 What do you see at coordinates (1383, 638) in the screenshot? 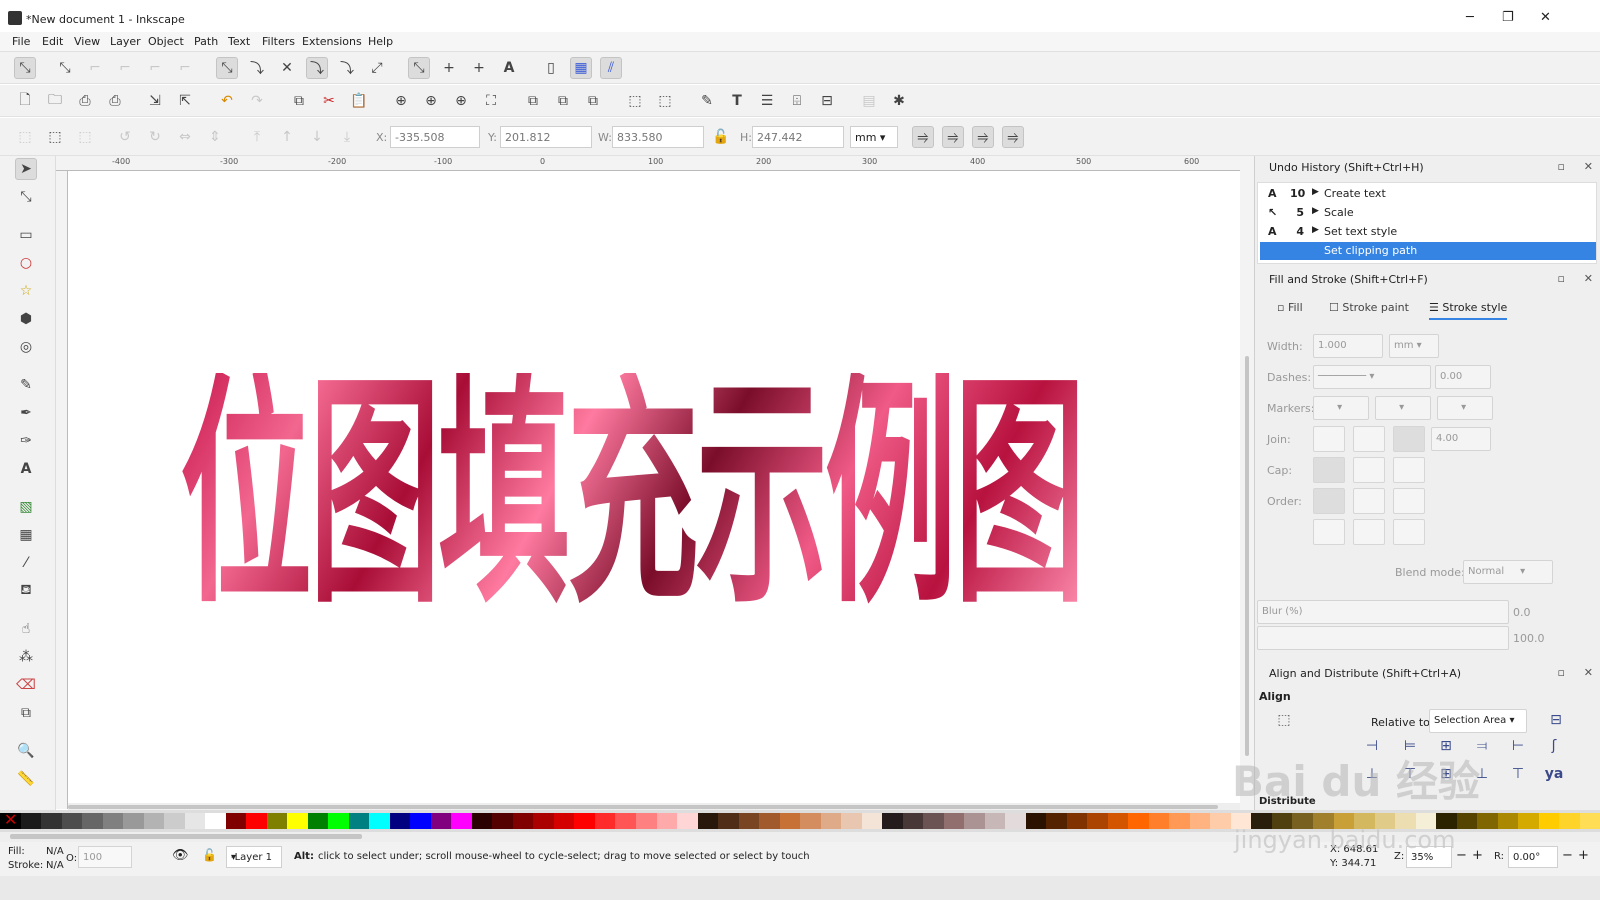
I see `opacity-slider` at bounding box center [1383, 638].